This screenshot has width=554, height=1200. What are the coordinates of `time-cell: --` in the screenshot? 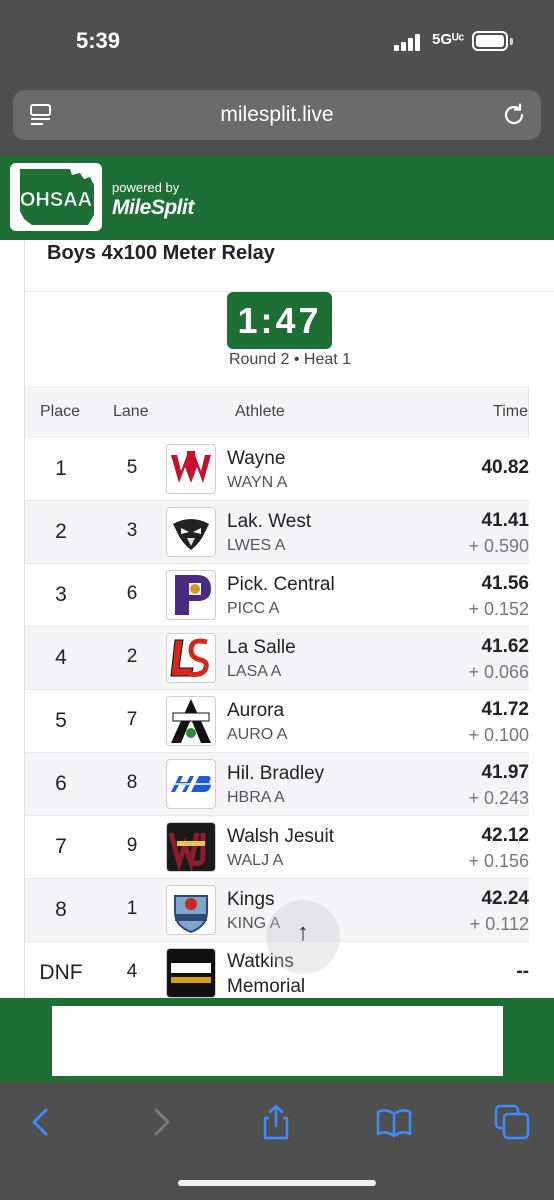 It's located at (522, 971).